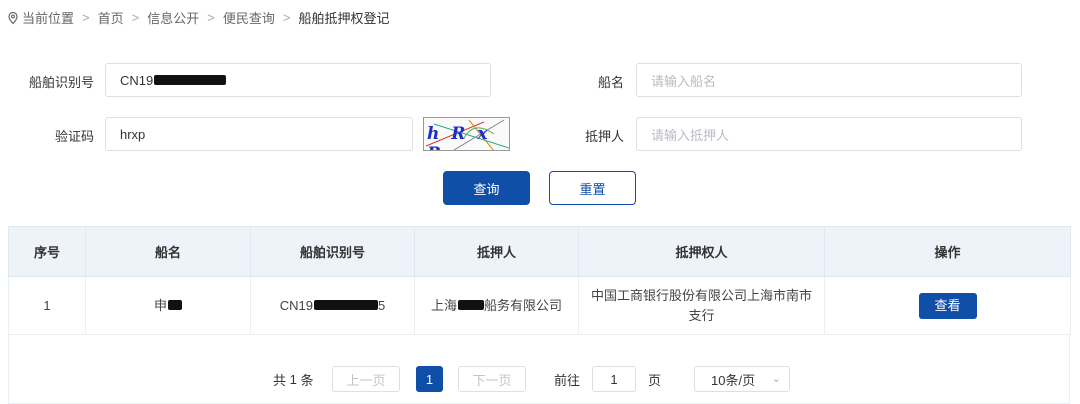  Describe the element at coordinates (332, 251) in the screenshot. I see `col-header-ship-id: 船舶识别号` at that location.